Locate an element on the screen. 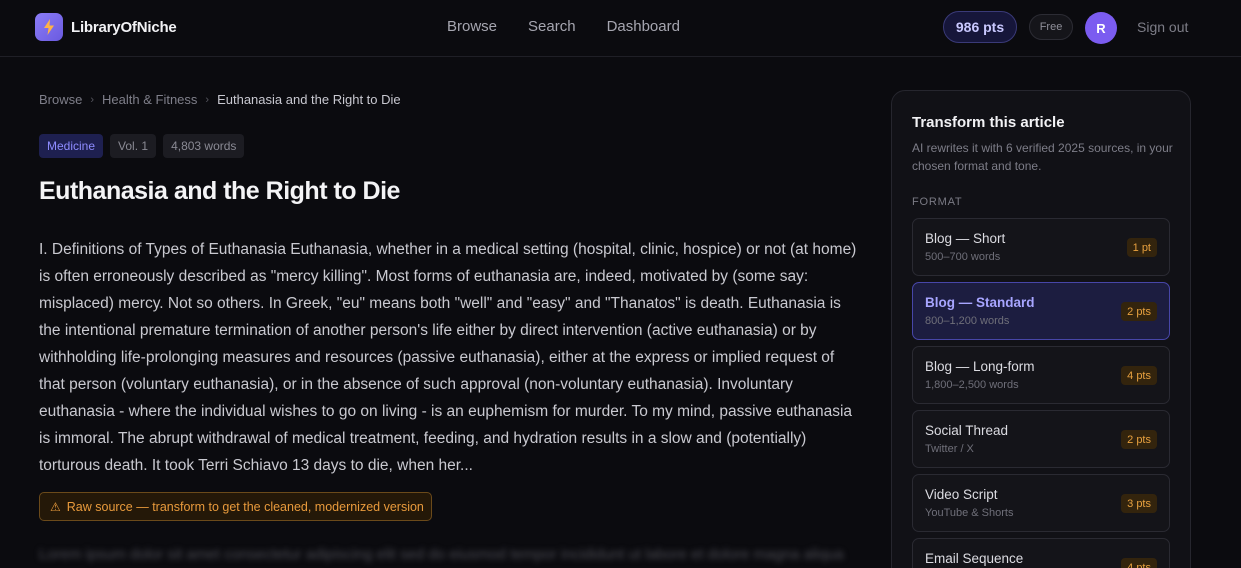 The height and width of the screenshot is (568, 1241). nav-browse: Browse is located at coordinates (472, 26).